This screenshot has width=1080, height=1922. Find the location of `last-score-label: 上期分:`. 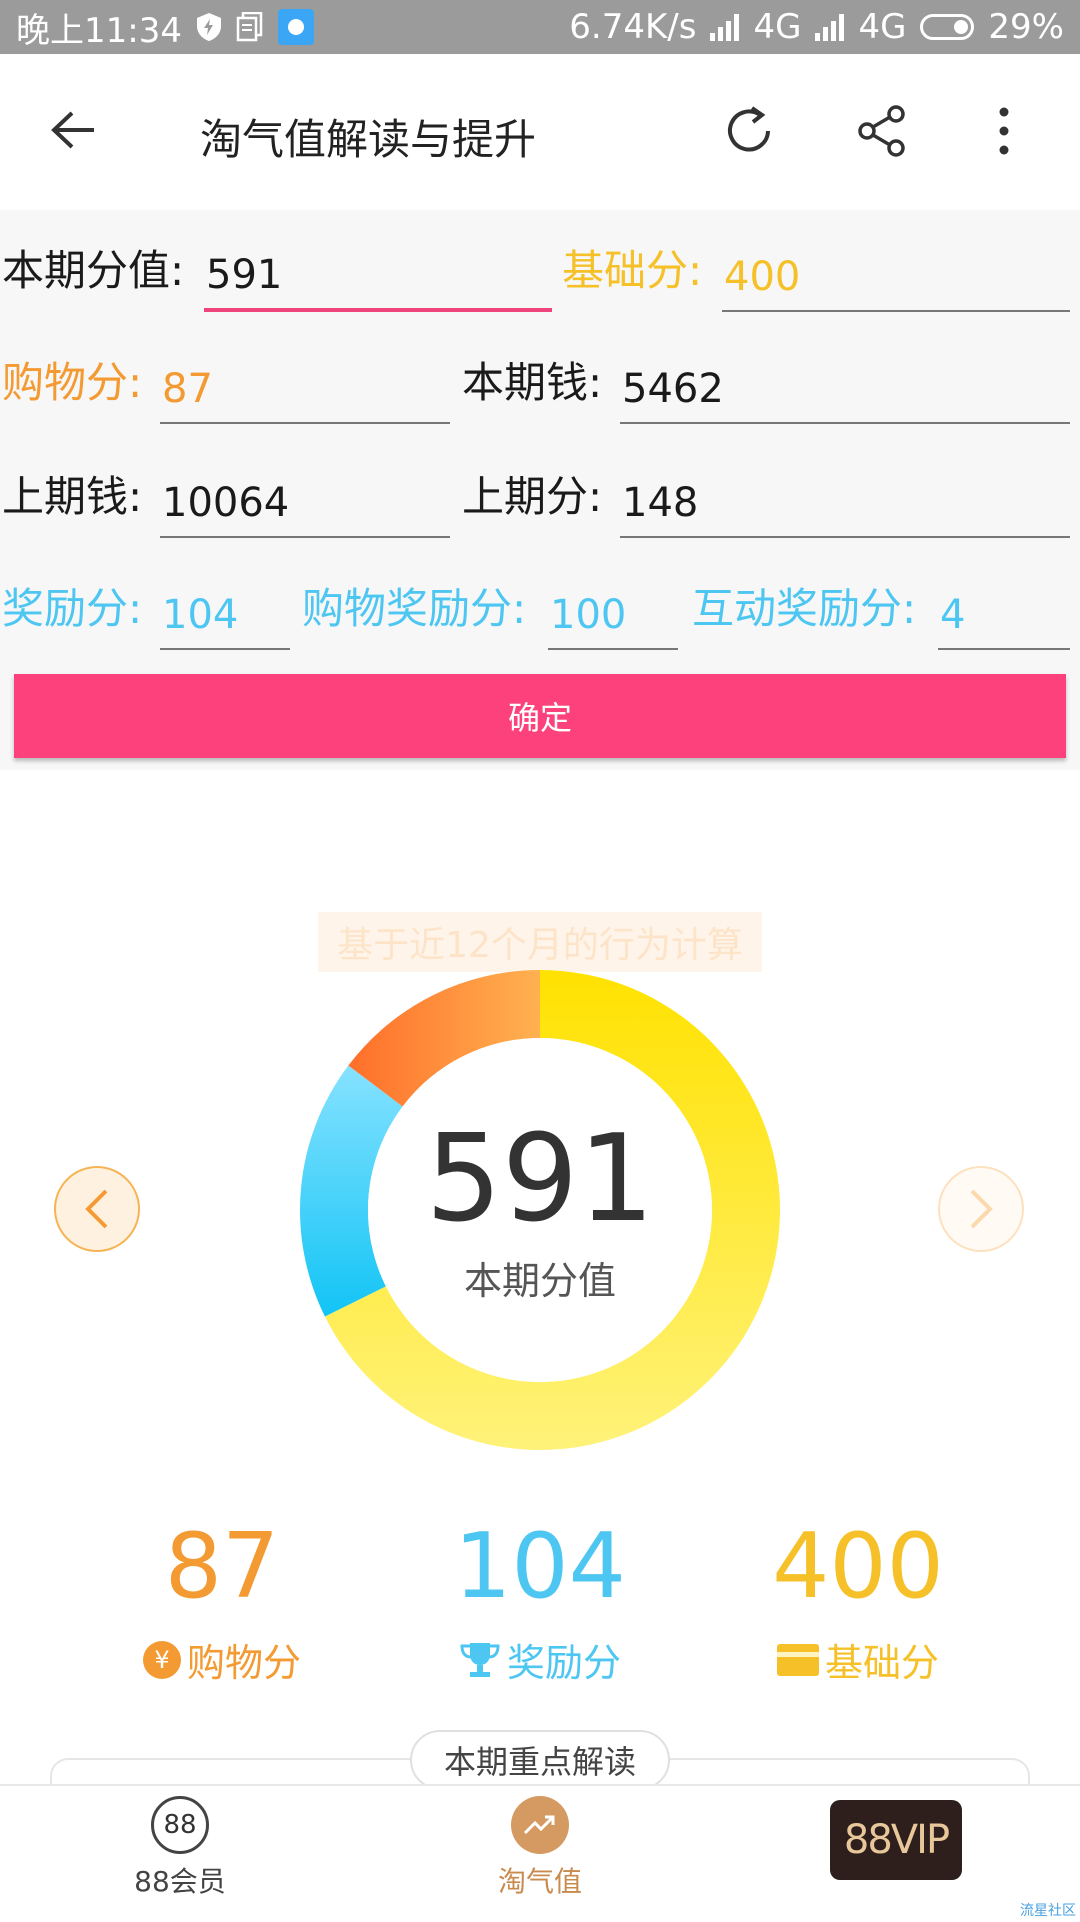

last-score-label: 上期分: is located at coordinates (532, 496).